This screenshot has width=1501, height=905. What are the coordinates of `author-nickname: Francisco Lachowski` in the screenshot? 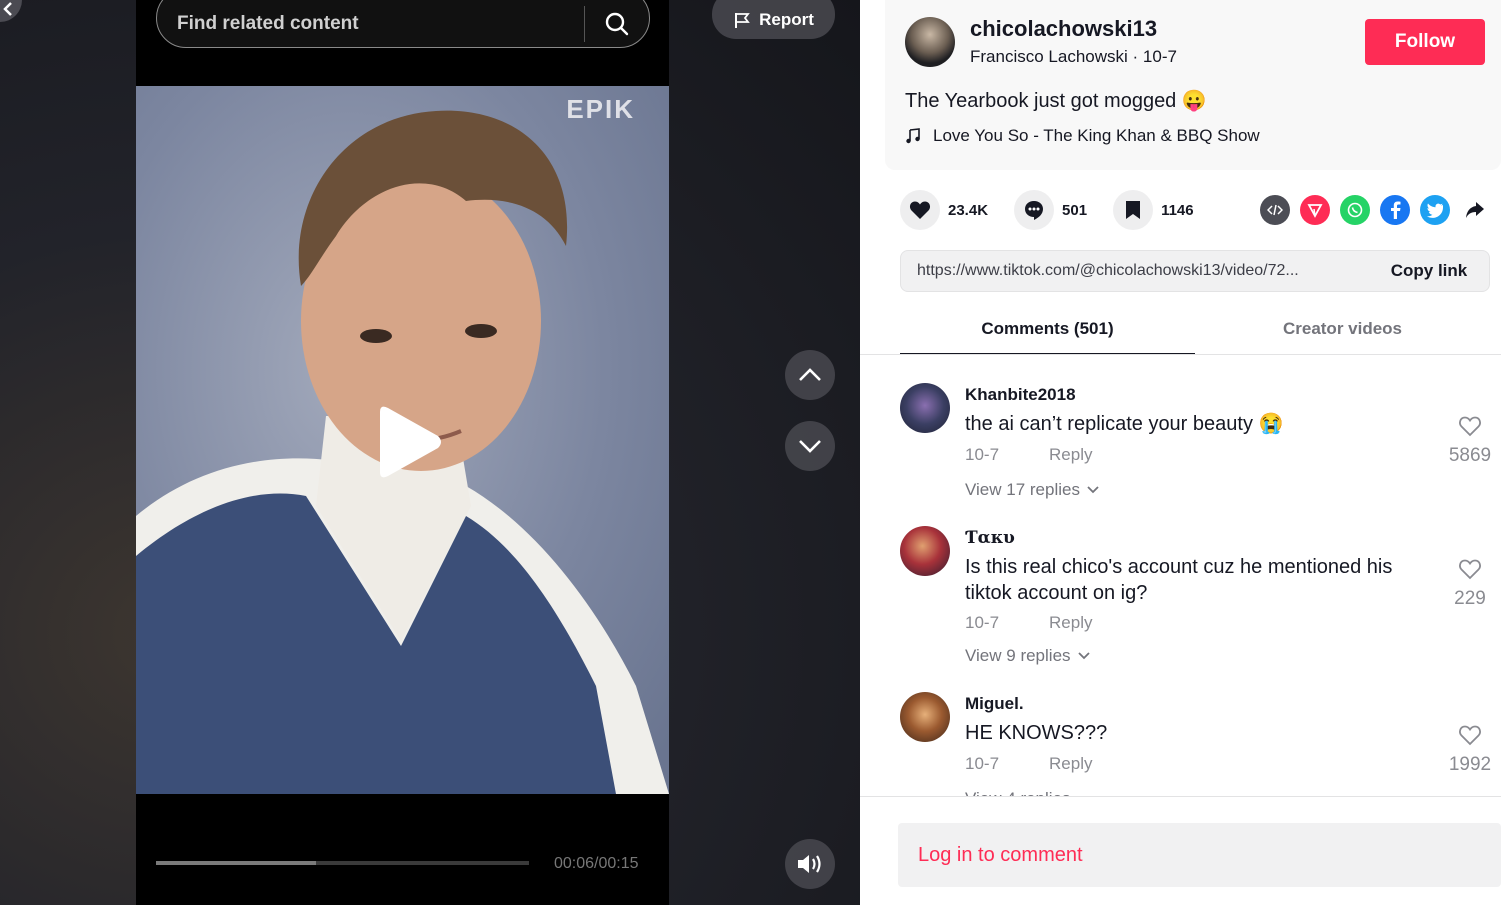 It's located at (1049, 56).